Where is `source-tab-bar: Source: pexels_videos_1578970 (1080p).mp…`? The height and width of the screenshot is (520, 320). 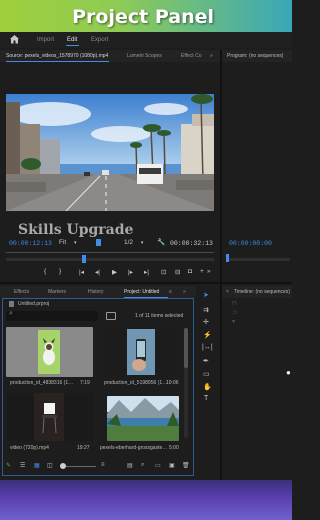 source-tab-bar: Source: pexels_videos_1578970 (1080p).mp… is located at coordinates (110, 56).